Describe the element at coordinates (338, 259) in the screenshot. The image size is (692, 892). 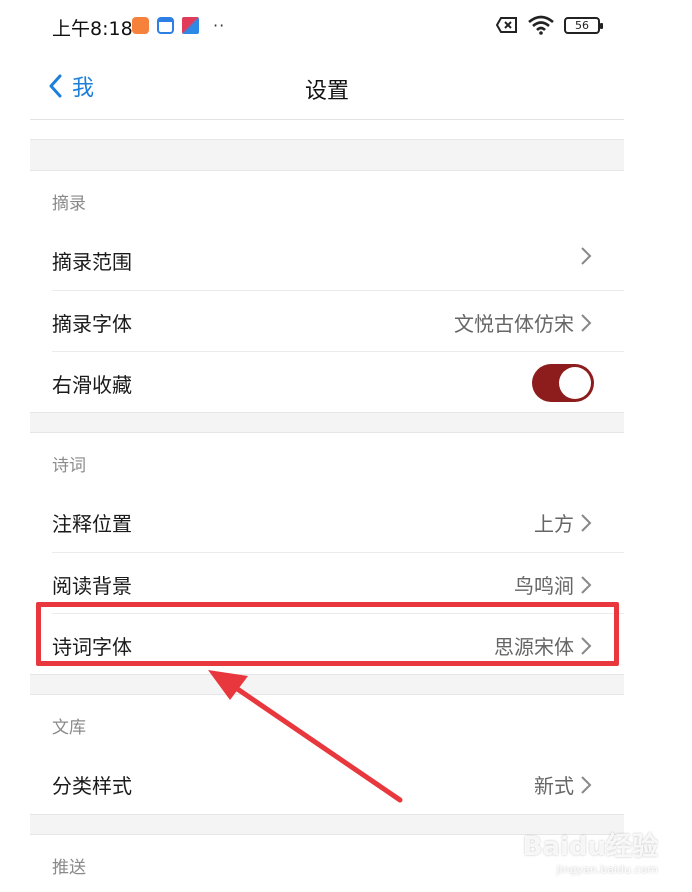
I see `row-excerpt-range: 摘录范围` at that location.